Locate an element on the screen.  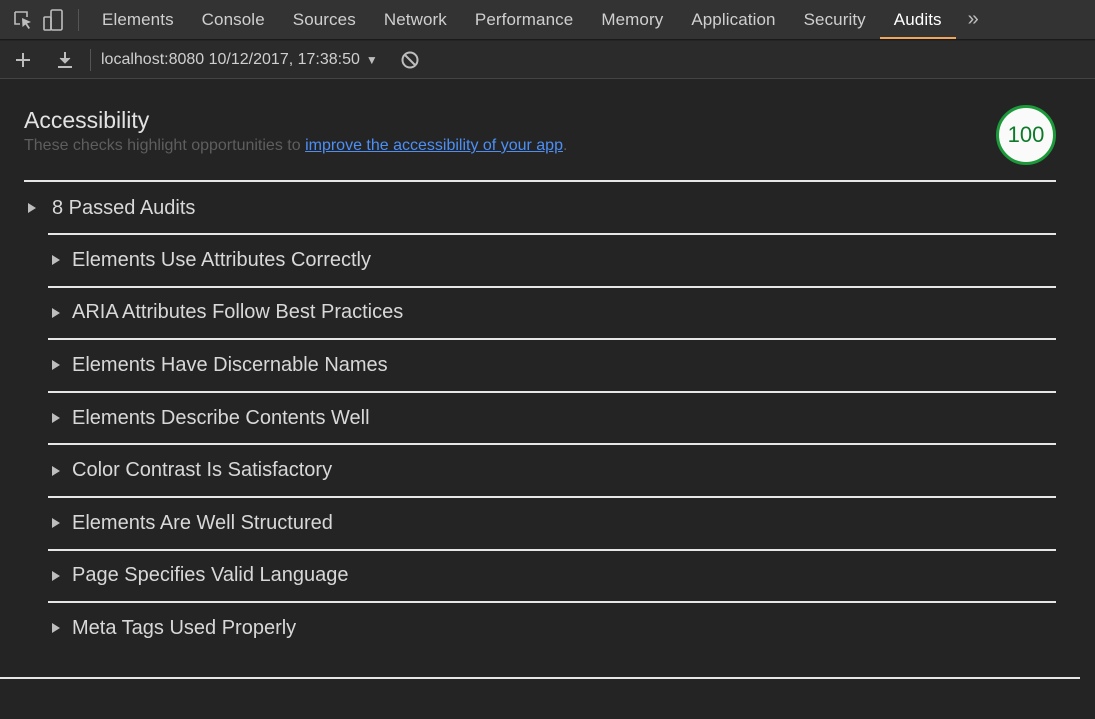
tab-performance: Performance is located at coordinates (524, 19).